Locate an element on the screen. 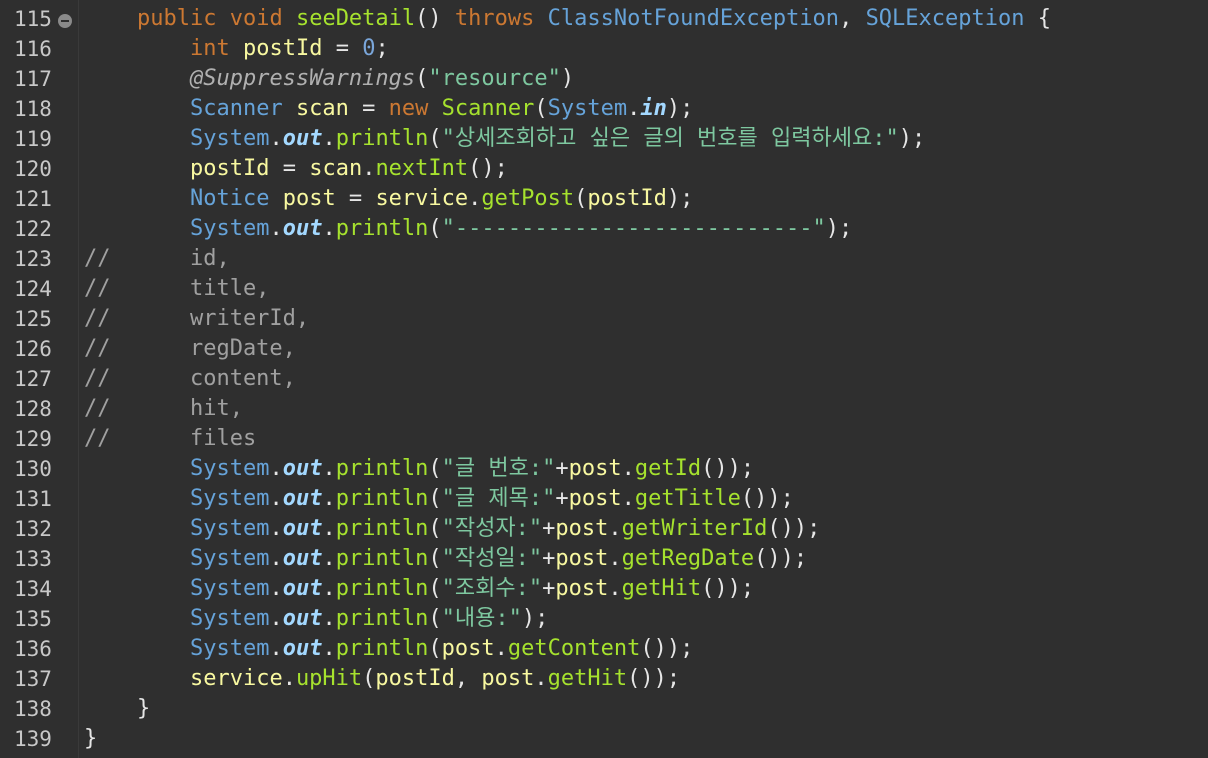 This screenshot has width=1208, height=758. code-token: getId is located at coordinates (668, 468).